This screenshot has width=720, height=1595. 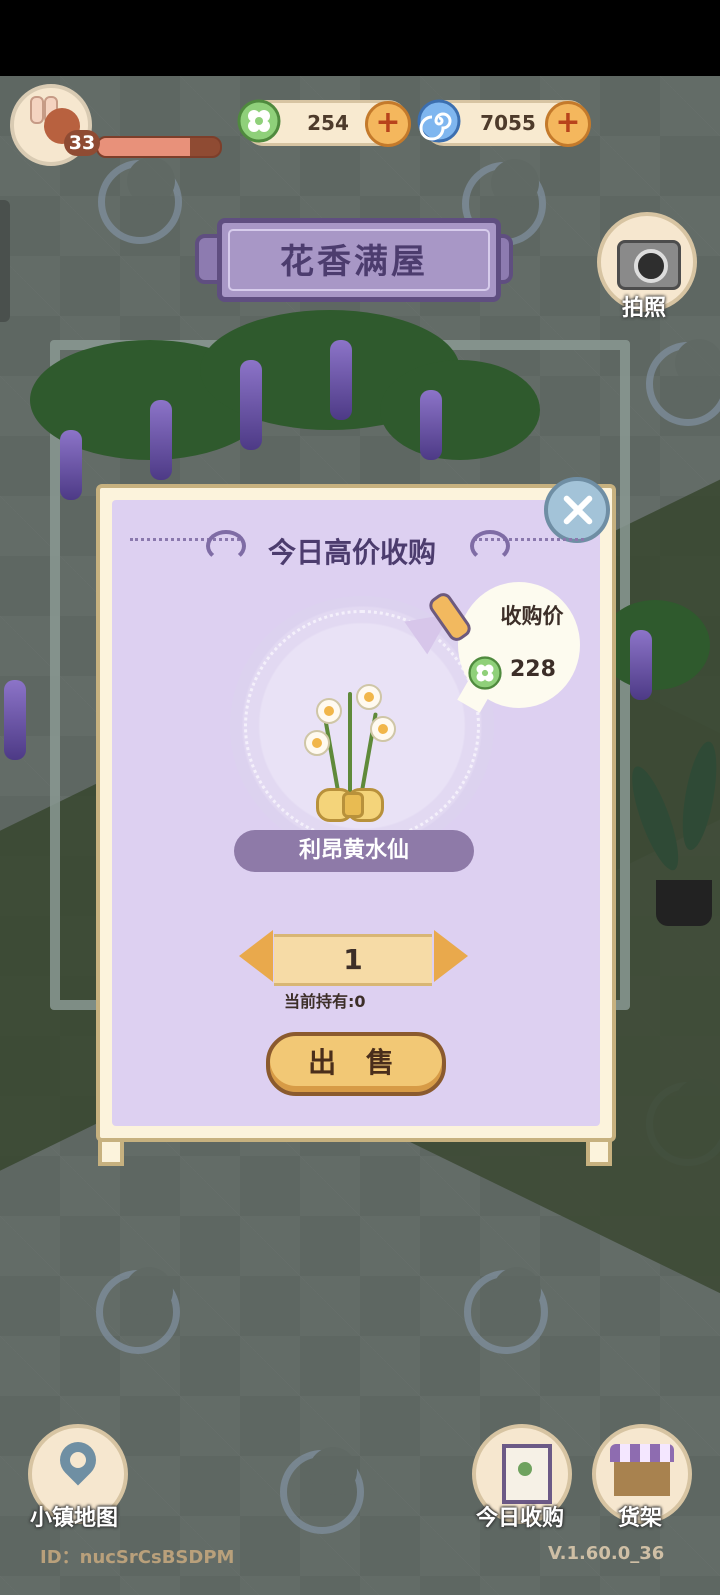 I want to click on quantity-value: 1, so click(x=353, y=960).